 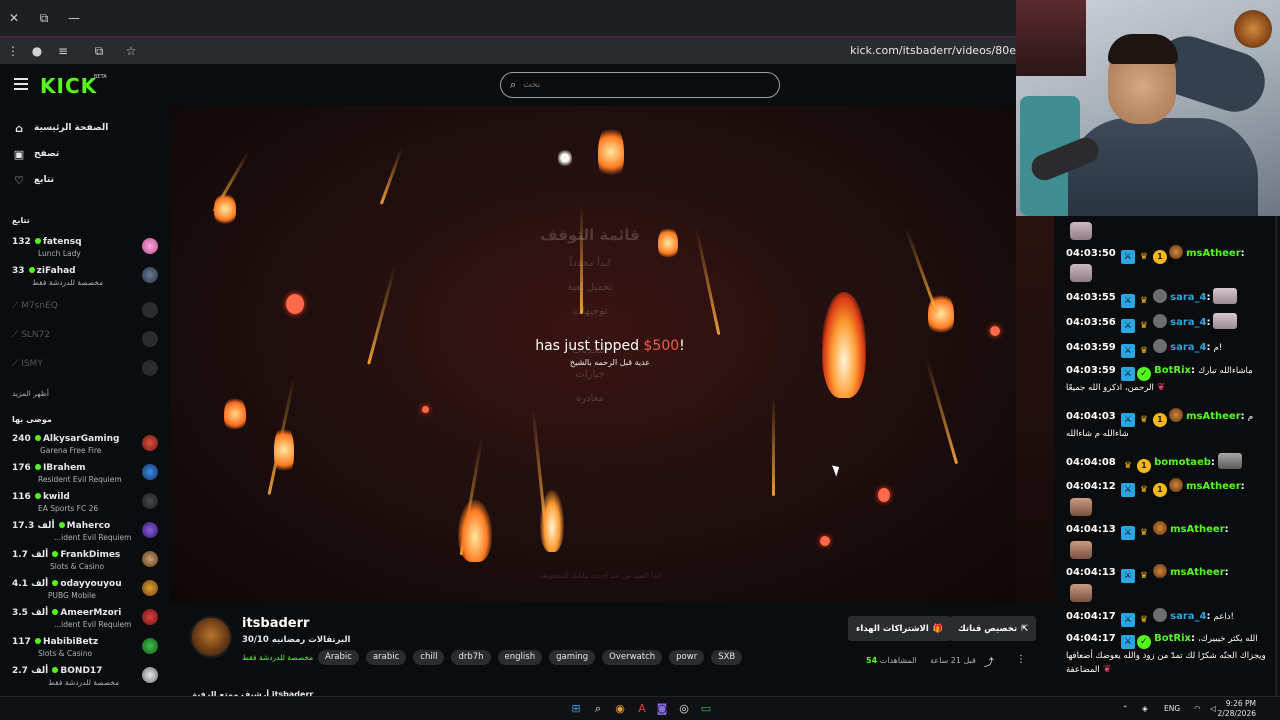 What do you see at coordinates (30, 393) in the screenshot?
I see `show-more-link: أظهر المزيد` at bounding box center [30, 393].